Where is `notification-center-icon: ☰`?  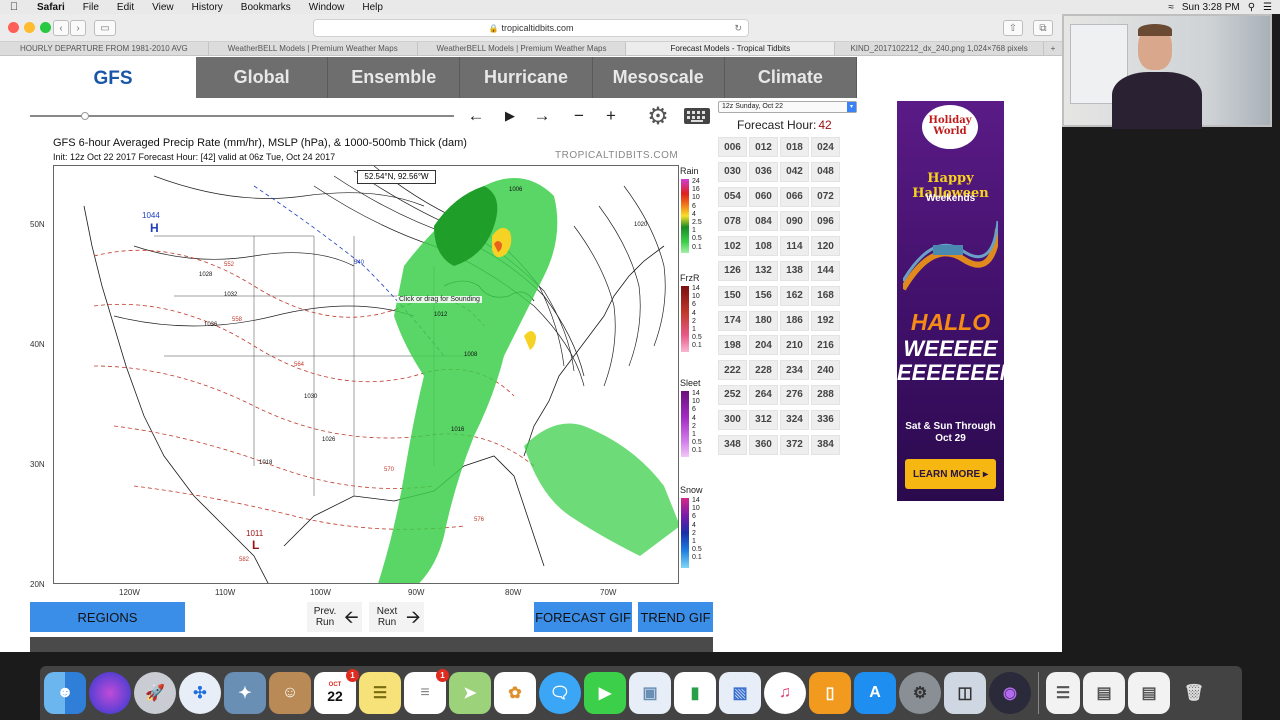 notification-center-icon: ☰ is located at coordinates (1267, 7).